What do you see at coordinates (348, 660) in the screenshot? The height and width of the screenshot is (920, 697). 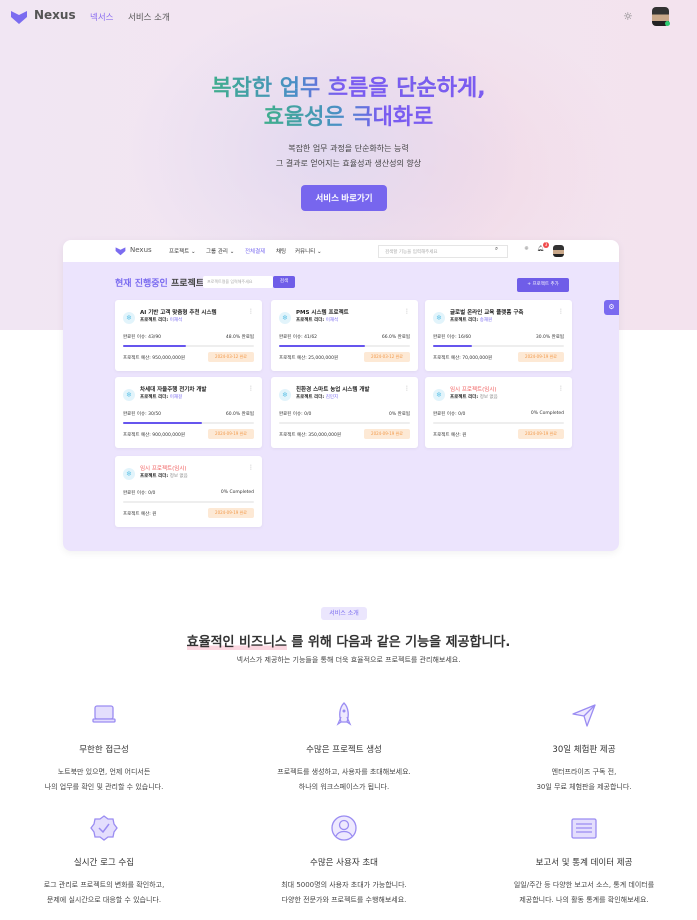 I see `services-subtitle: 넥서스가 제공하는 기능들을 통해 더욱 효율적으로 프로젝트를 관리해보세요.` at bounding box center [348, 660].